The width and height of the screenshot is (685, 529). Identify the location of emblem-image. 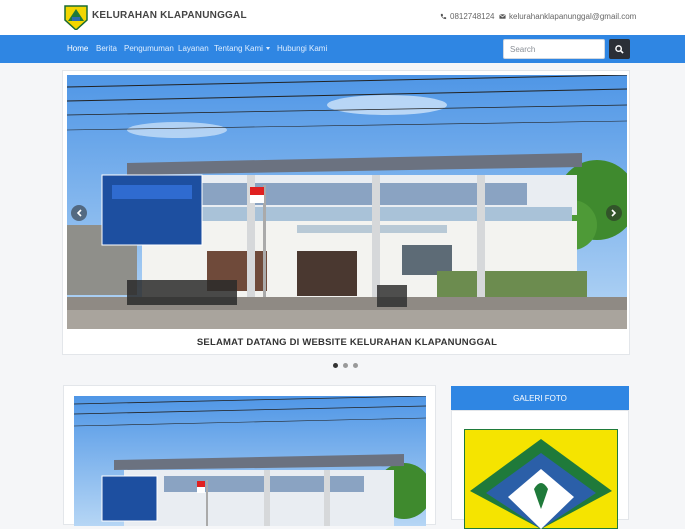
(541, 479).